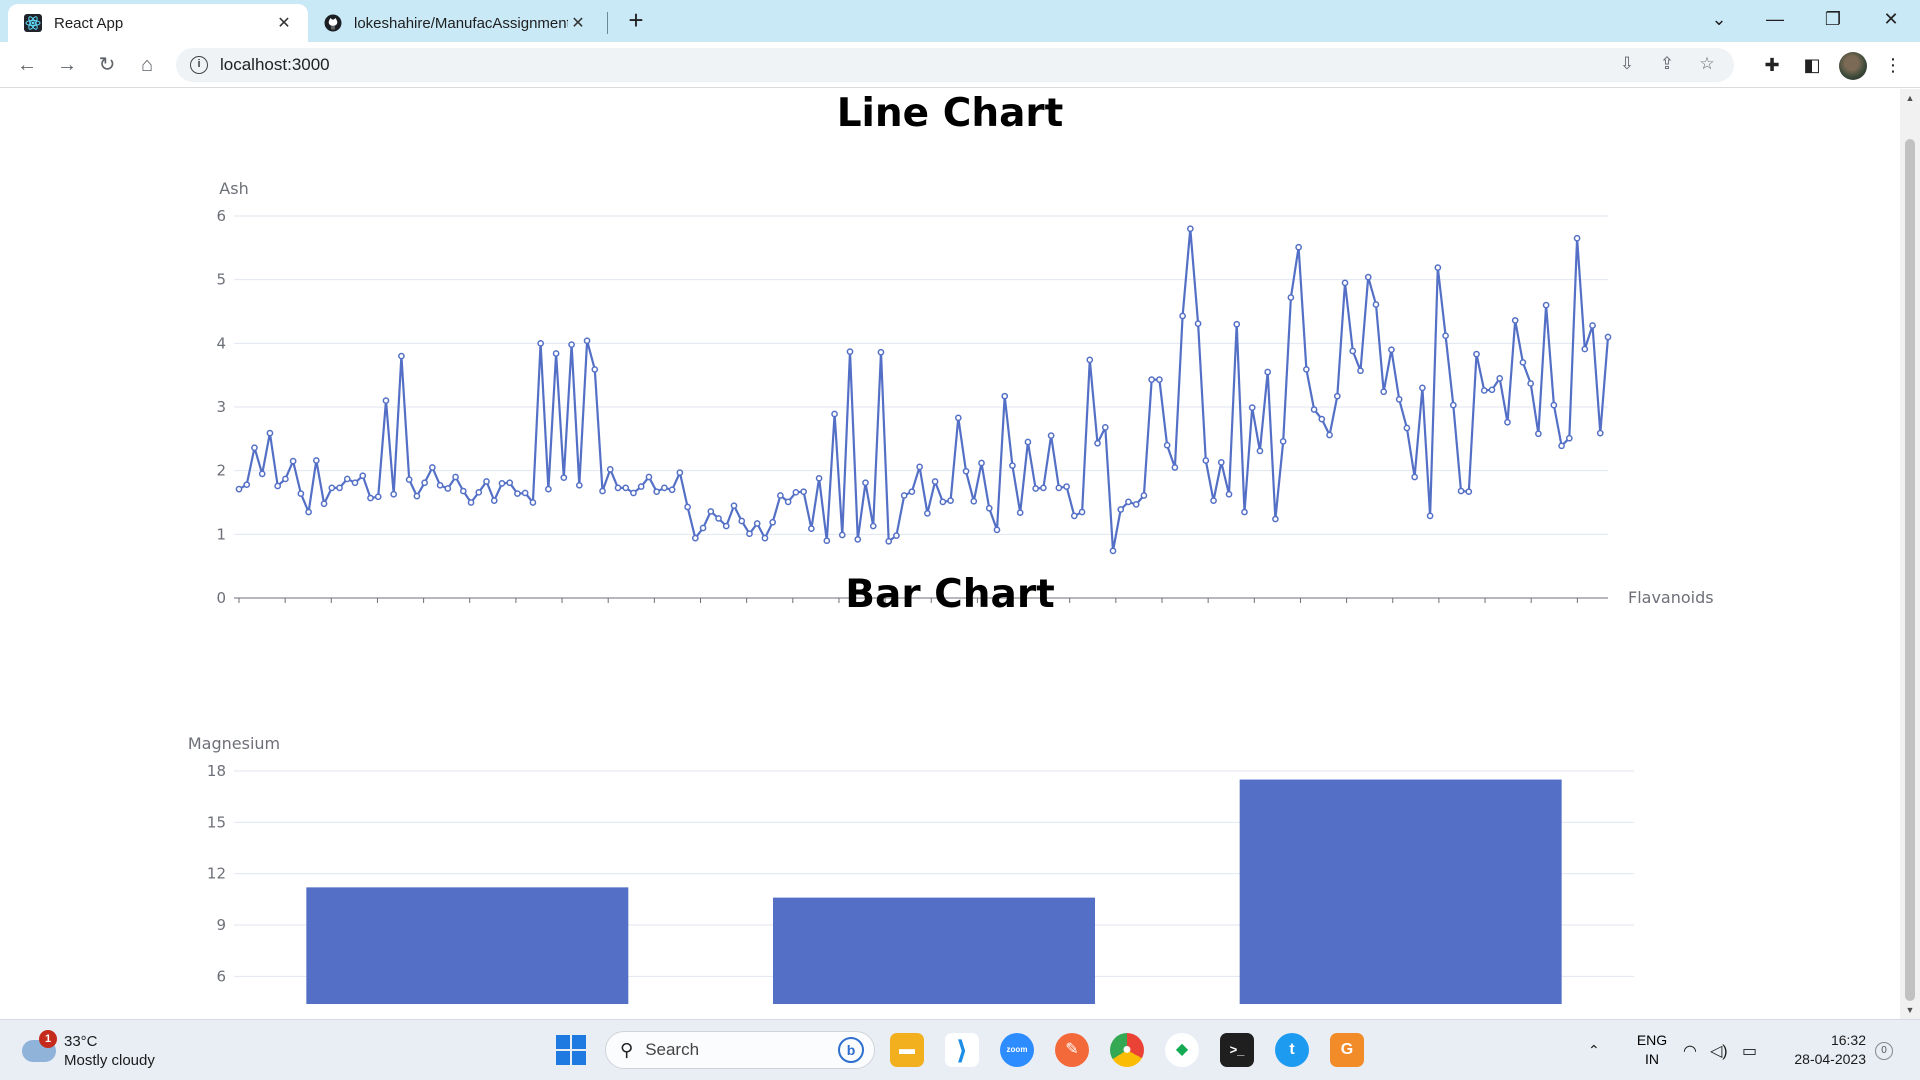  Describe the element at coordinates (1652, 1050) in the screenshot. I see `language-indicator: ENG IN` at that location.